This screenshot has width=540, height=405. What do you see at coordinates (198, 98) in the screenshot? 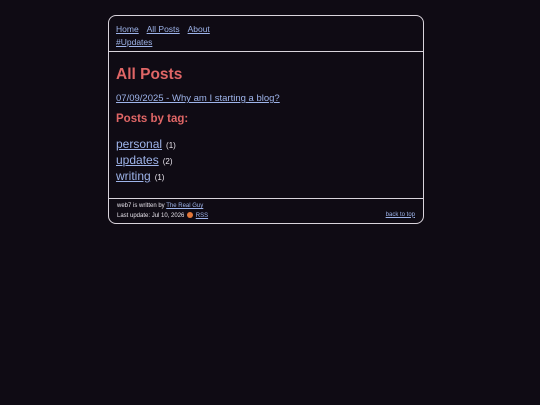
I see `post-link: 07/09/2025 - Why am I starting a blog?` at bounding box center [198, 98].